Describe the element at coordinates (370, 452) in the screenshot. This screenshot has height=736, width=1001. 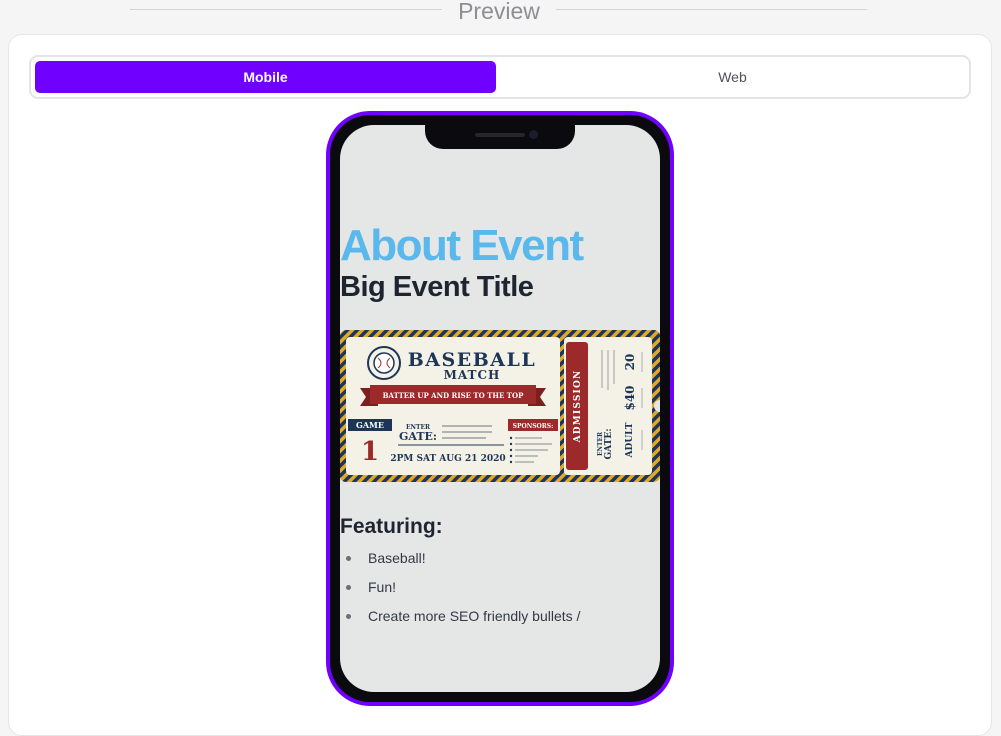
I see `ticket-game-number: 1` at that location.